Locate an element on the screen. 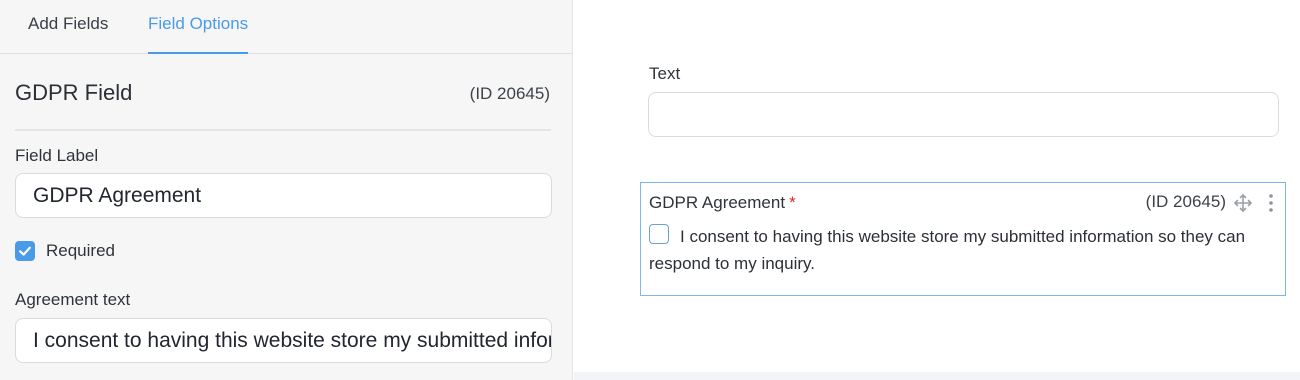 The image size is (1300, 380). gdpr-field-id: (ID 20645) is located at coordinates (1185, 201).